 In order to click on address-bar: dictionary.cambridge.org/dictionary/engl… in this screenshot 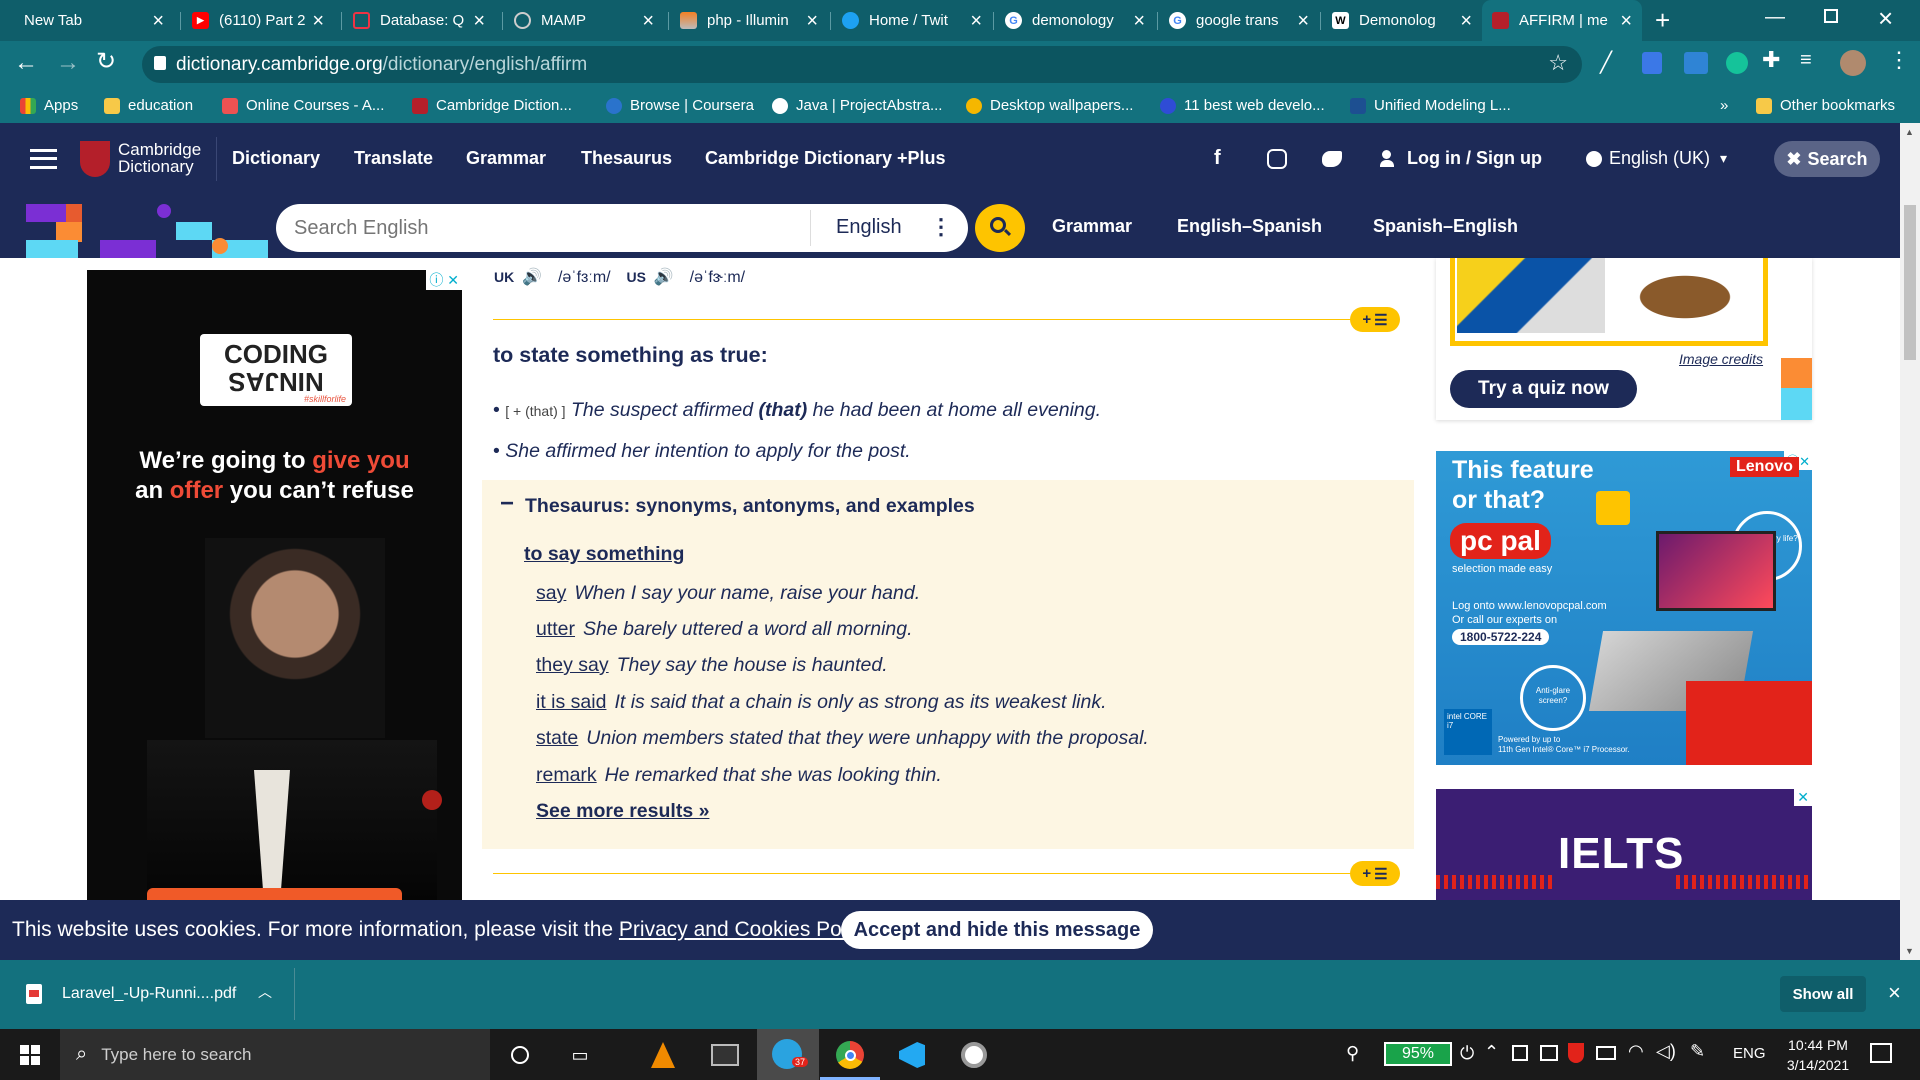, I will do `click(862, 64)`.